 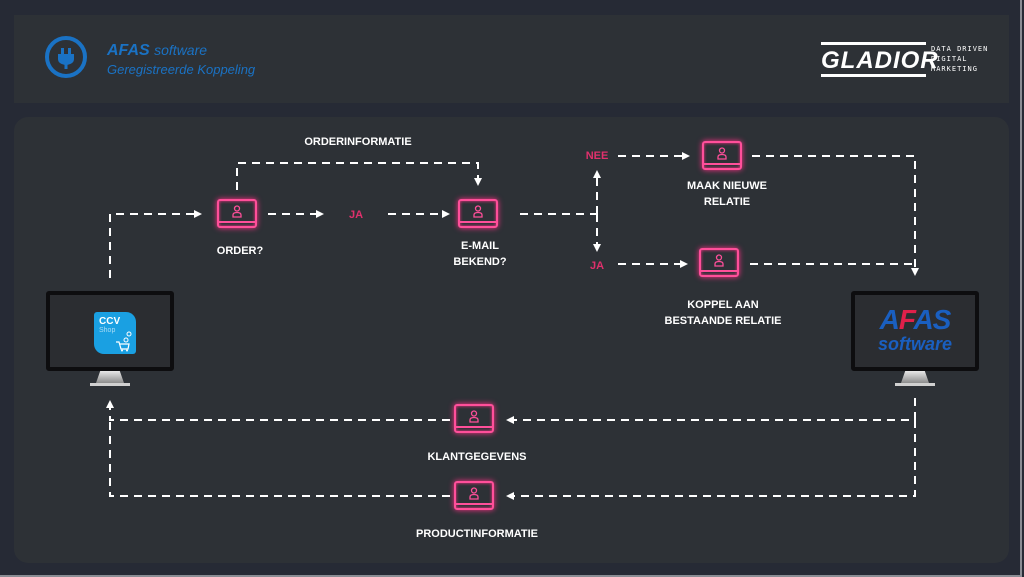 What do you see at coordinates (597, 266) in the screenshot?
I see `ja-label-2: JA` at bounding box center [597, 266].